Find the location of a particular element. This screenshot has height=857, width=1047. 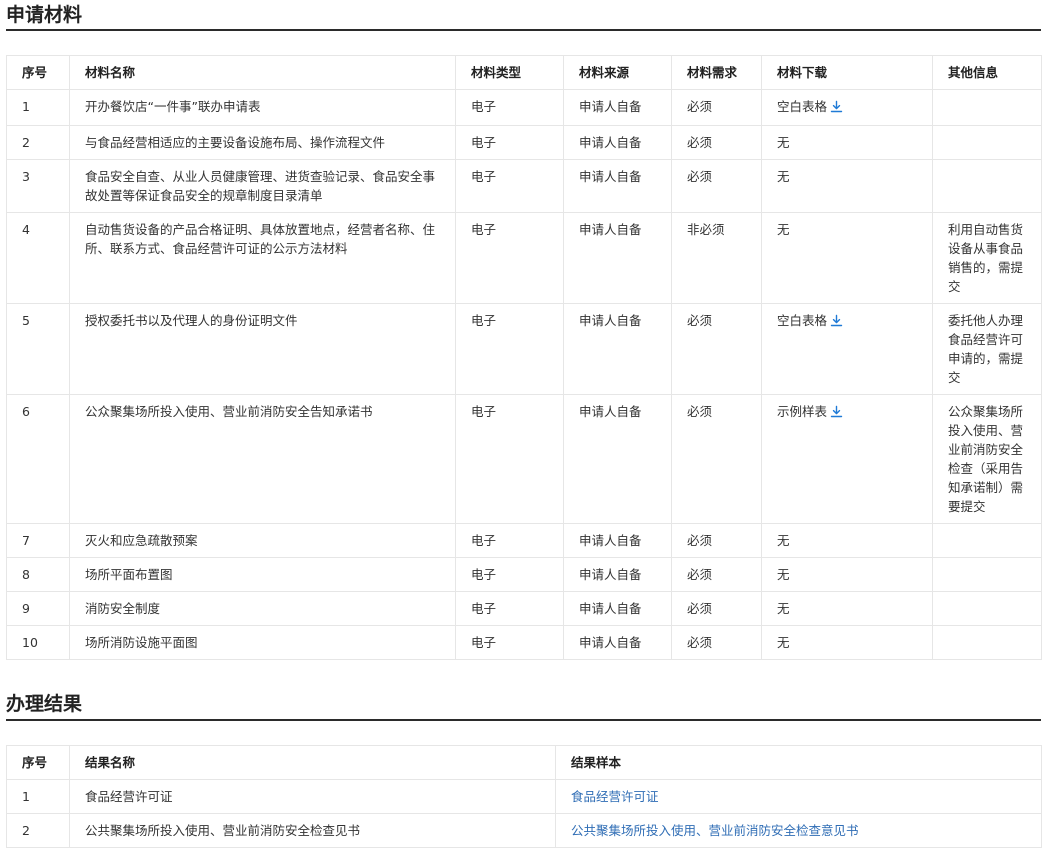

result-sample-link: 公共聚集场所投入使用、营业前消防安全检查意见书 is located at coordinates (715, 830).